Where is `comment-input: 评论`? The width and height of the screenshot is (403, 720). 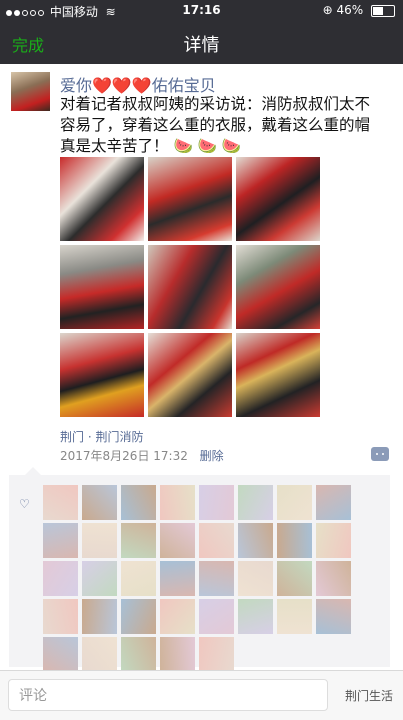 comment-input: 评论 is located at coordinates (168, 695).